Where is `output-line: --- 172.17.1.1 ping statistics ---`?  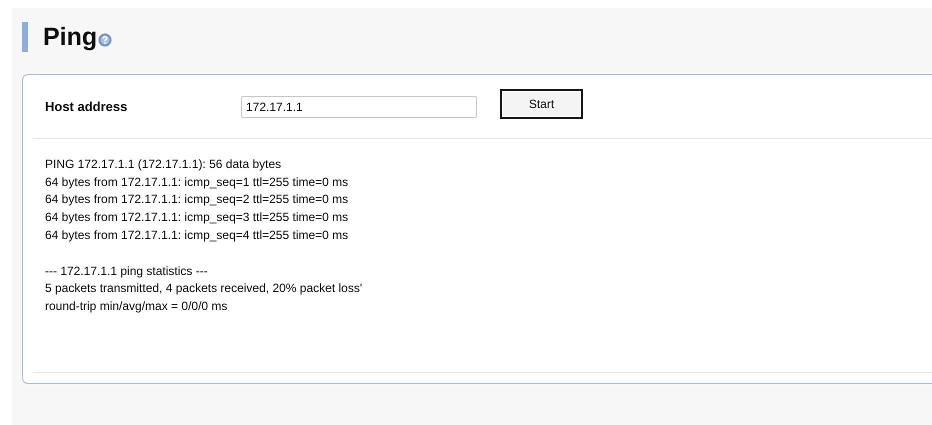
output-line: --- 172.17.1.1 ping statistics --- is located at coordinates (126, 271).